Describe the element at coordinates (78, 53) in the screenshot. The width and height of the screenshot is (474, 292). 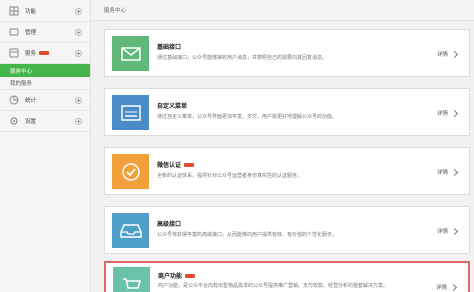
I see `collapse-icon` at that location.